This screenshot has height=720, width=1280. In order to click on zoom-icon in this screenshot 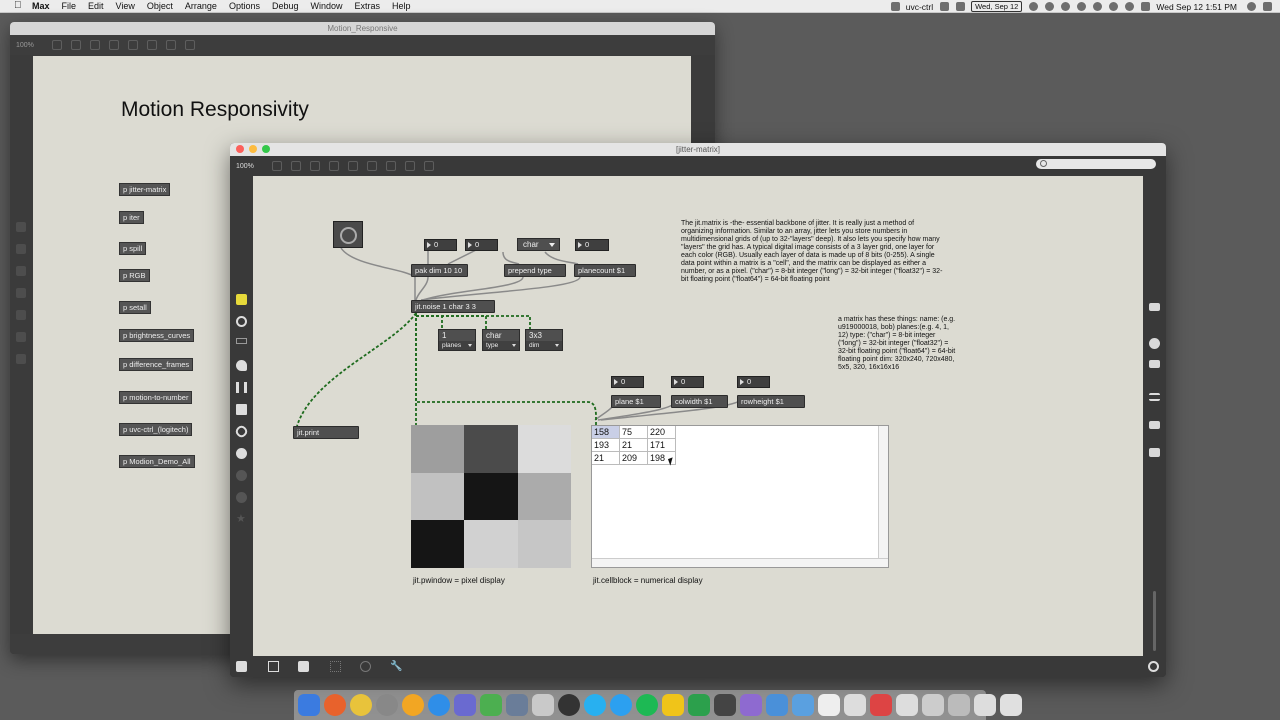, I will do `click(266, 149)`.